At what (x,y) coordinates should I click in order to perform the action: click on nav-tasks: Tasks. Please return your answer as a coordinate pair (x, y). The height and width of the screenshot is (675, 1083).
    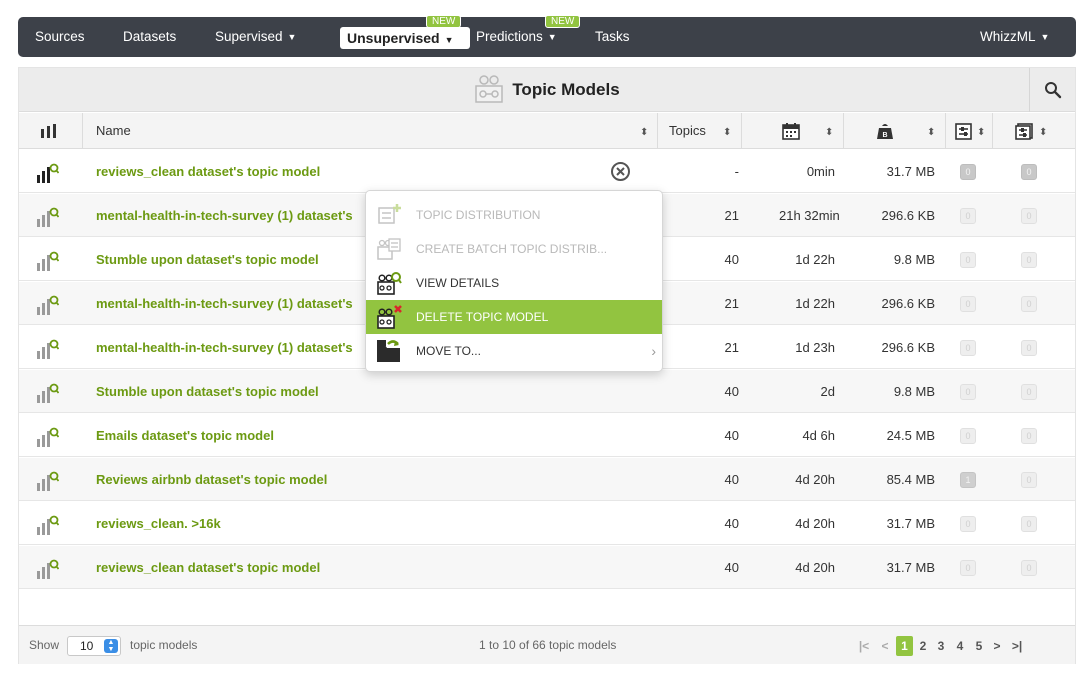
    Looking at the image, I should click on (612, 37).